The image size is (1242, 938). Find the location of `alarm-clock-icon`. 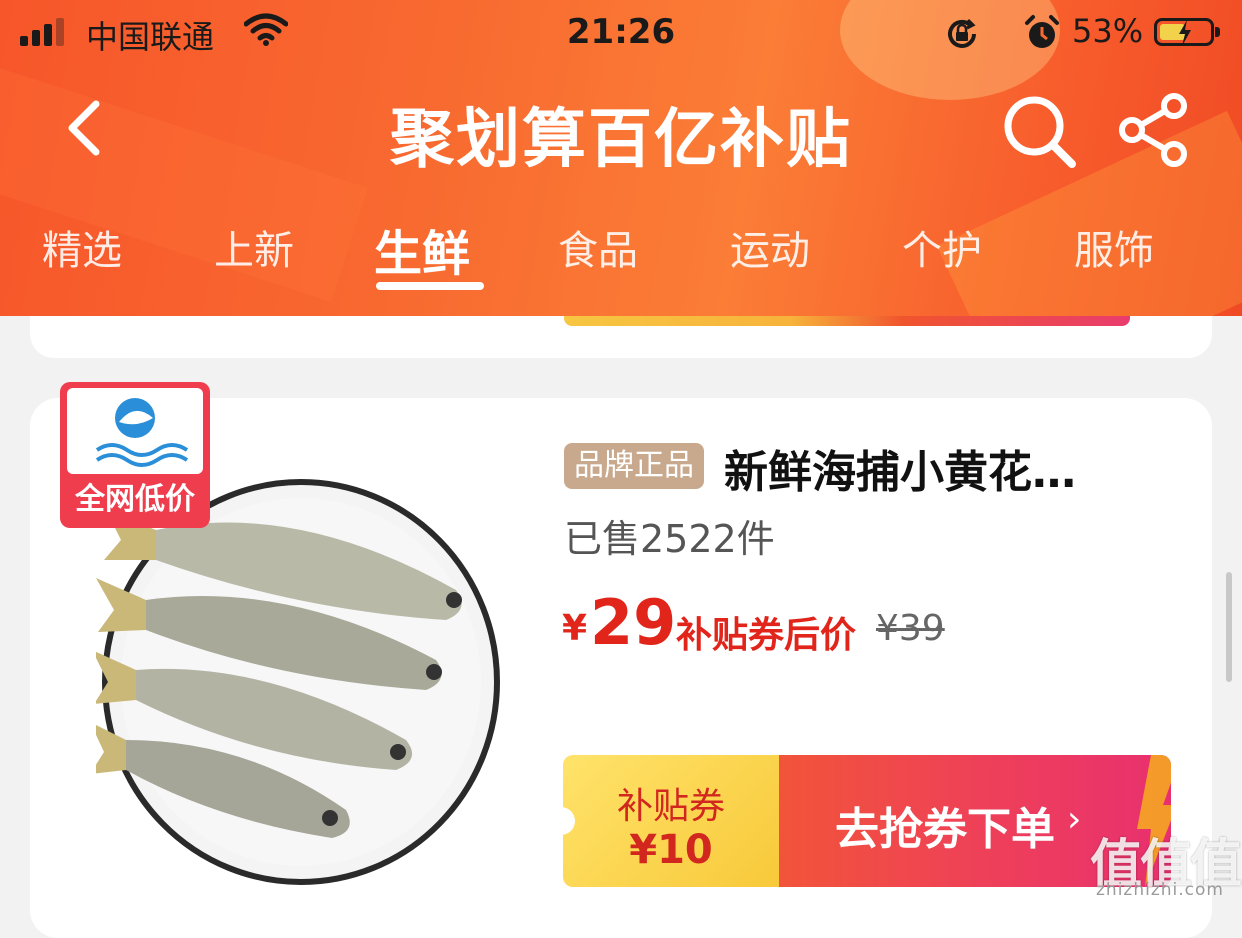

alarm-clock-icon is located at coordinates (1042, 31).